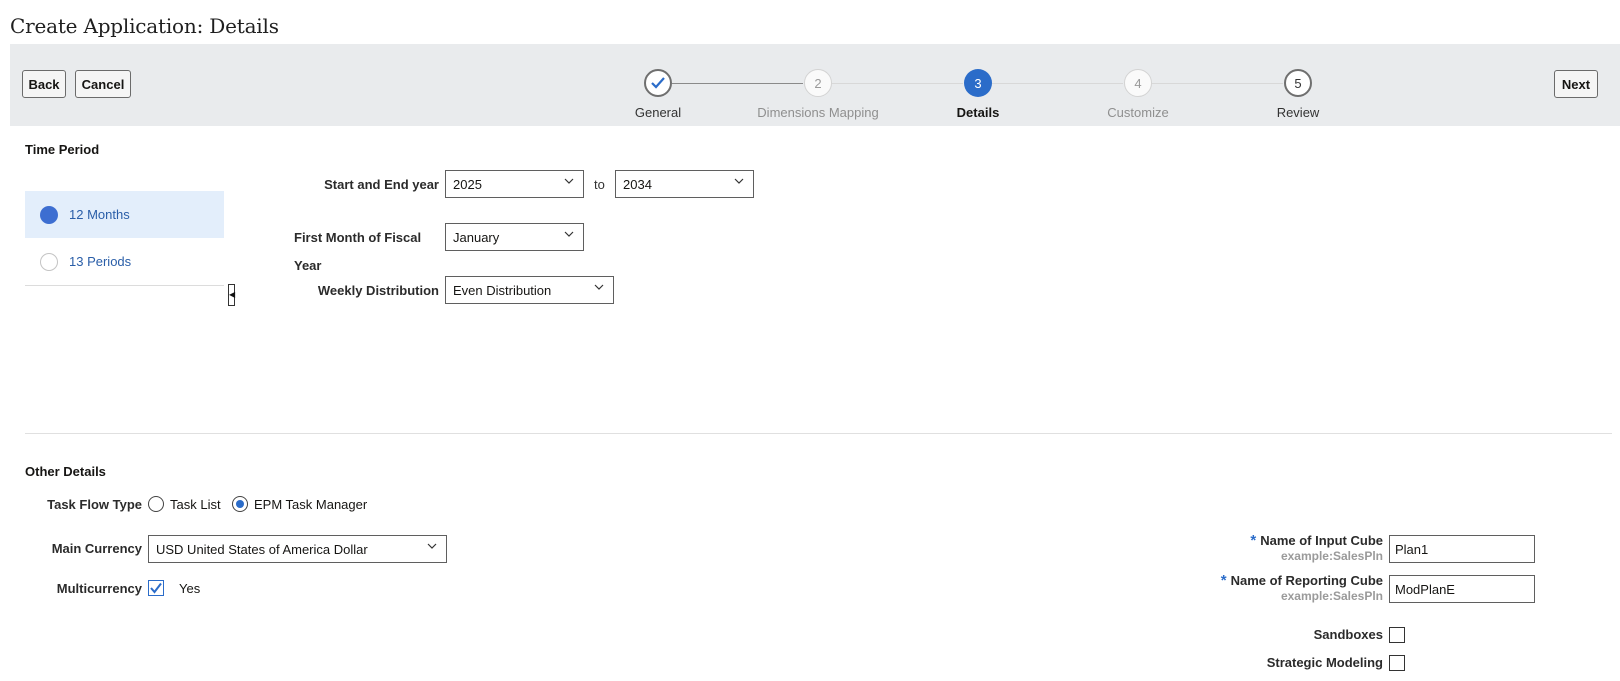  I want to click on next-button: Next, so click(1576, 84).